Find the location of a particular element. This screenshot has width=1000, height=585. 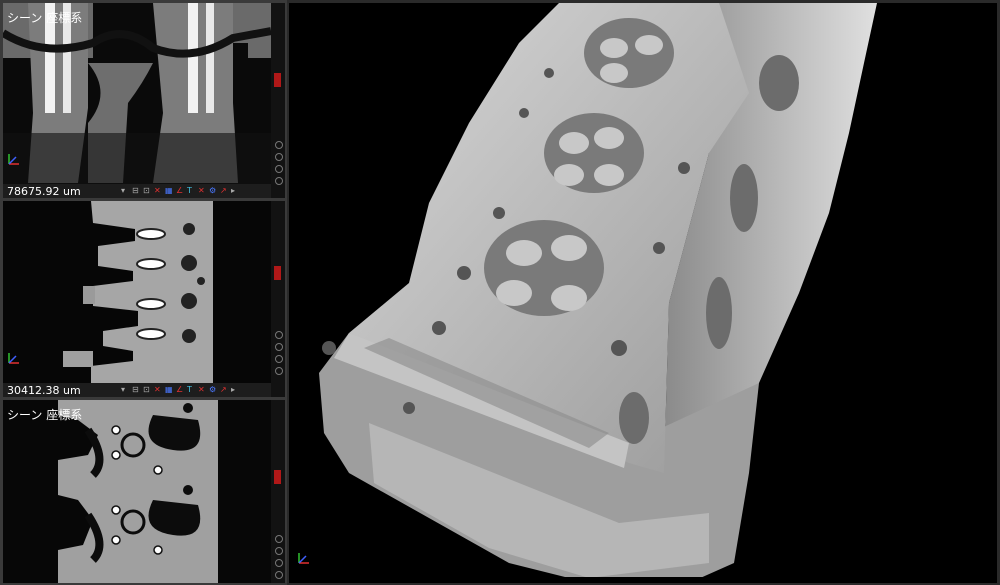

slice-canvas-middle is located at coordinates (137, 292).